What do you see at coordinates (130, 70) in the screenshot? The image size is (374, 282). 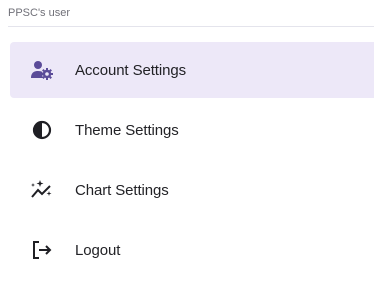 I see `menu-item-label: Account Settings` at bounding box center [130, 70].